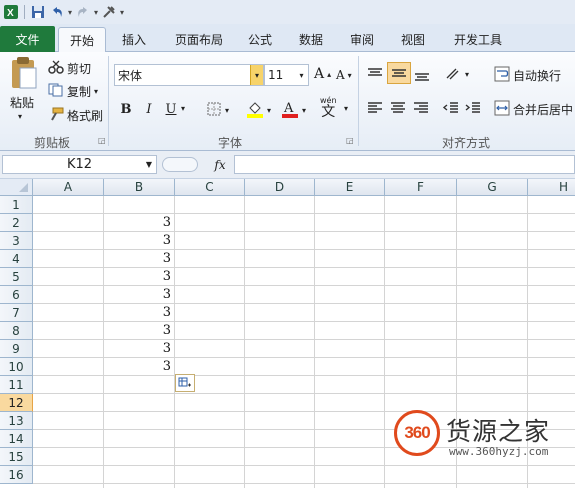 The height and width of the screenshot is (488, 575). I want to click on tab-page-layout: 页面布局, so click(199, 39).